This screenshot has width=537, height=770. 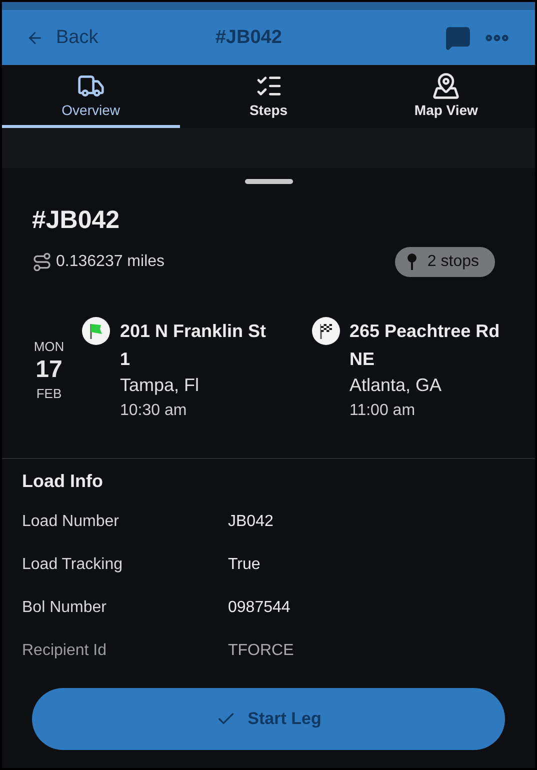 What do you see at coordinates (412, 262) in the screenshot?
I see `pin-icon` at bounding box center [412, 262].